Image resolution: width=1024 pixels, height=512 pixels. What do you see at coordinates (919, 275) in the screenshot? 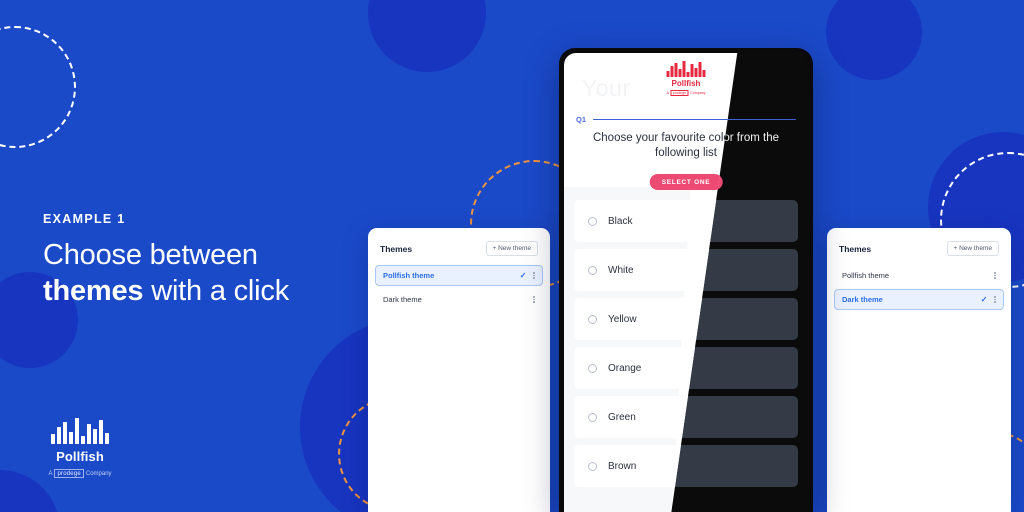
I see `theme-row: Pollfish theme` at bounding box center [919, 275].